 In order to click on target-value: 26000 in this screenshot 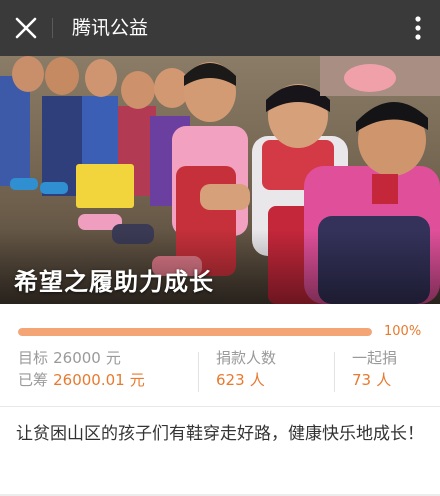, I will do `click(77, 358)`.